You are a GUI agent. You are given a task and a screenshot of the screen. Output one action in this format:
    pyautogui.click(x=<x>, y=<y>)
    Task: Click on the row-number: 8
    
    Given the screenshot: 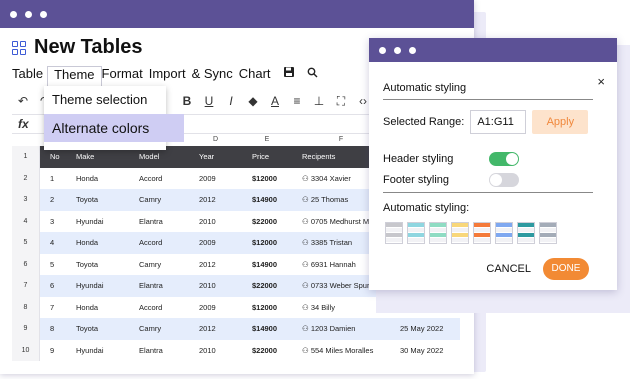 What is the action you would take?
    pyautogui.click(x=26, y=307)
    